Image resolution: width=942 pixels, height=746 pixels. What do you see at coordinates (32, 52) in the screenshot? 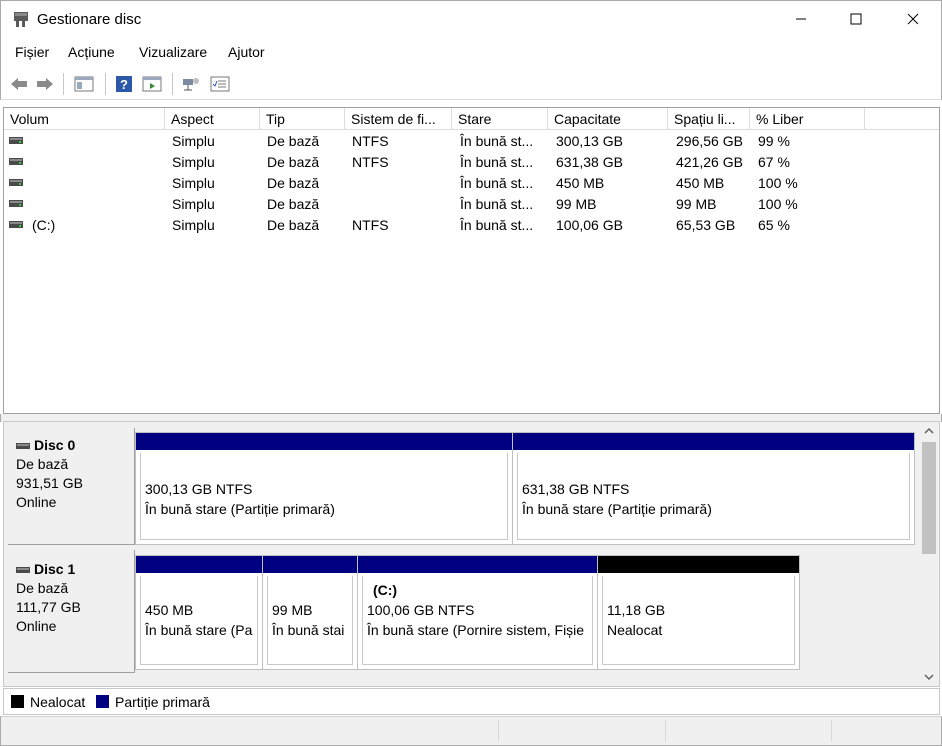
I see `menu-file: Fișier` at bounding box center [32, 52].